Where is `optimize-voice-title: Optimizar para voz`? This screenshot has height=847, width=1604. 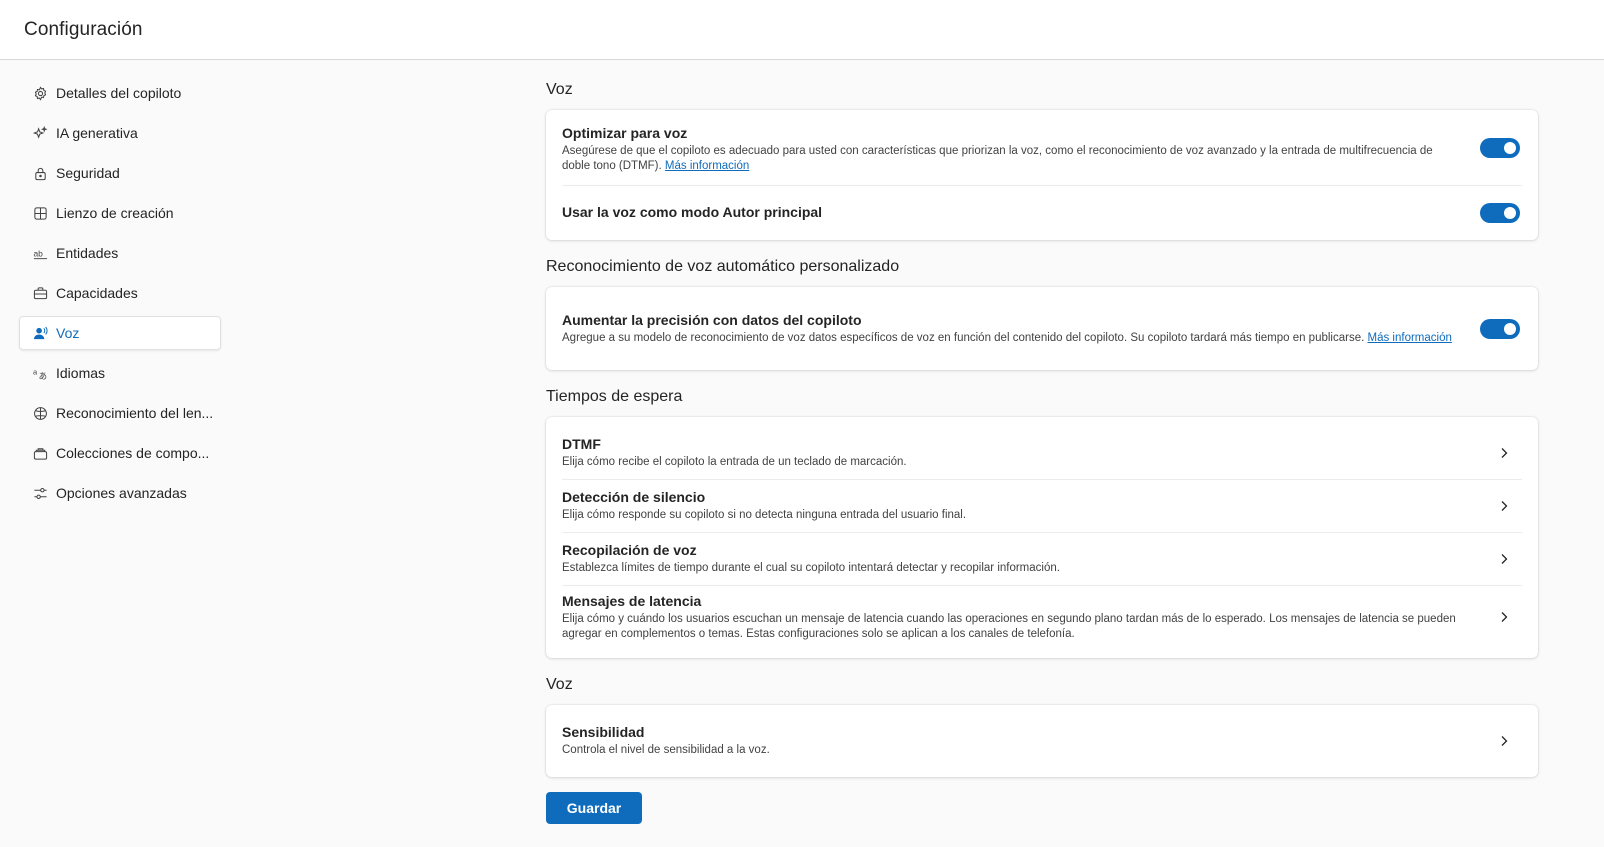
optimize-voice-title: Optimizar para voz is located at coordinates (625, 133).